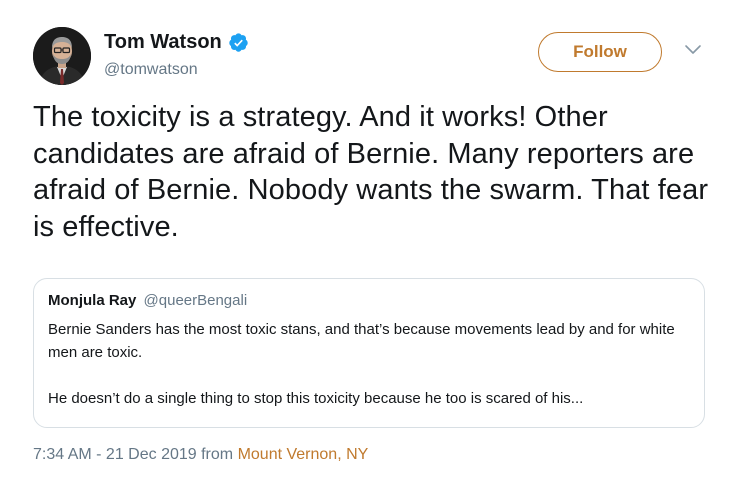 The height and width of the screenshot is (479, 739). What do you see at coordinates (303, 454) in the screenshot?
I see `tweet-location-link: Mount Vernon, NY` at bounding box center [303, 454].